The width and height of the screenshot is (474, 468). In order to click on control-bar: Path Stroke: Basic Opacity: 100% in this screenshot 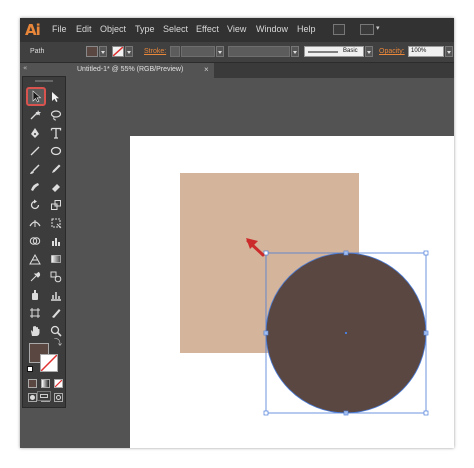, I will do `click(237, 52)`.